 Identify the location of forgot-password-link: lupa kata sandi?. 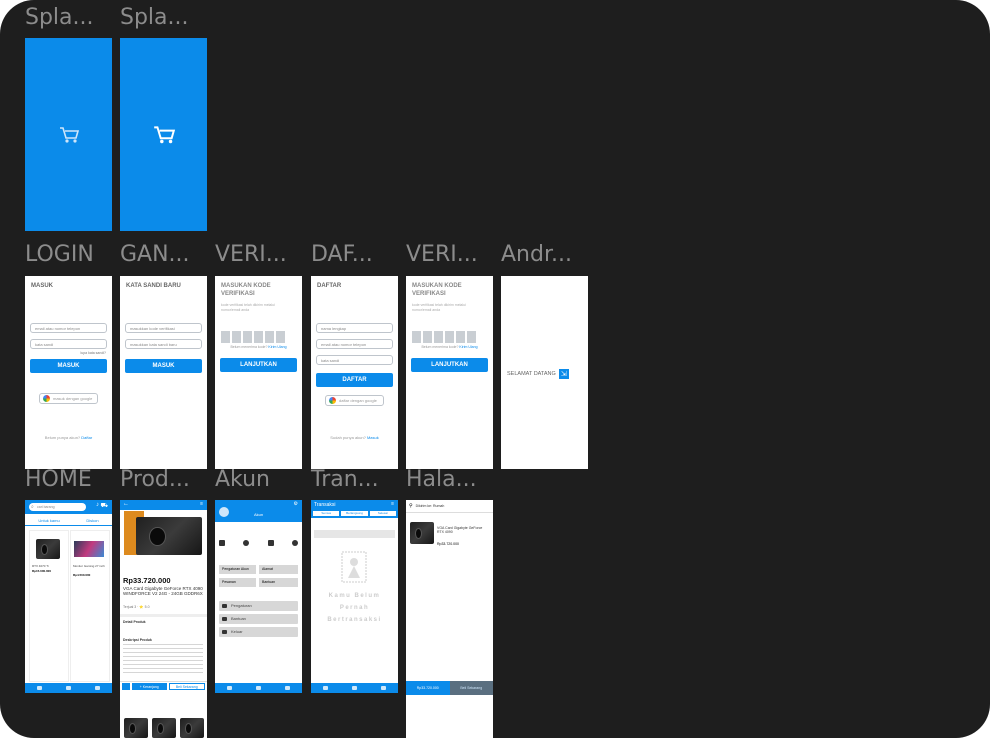
(94, 353).